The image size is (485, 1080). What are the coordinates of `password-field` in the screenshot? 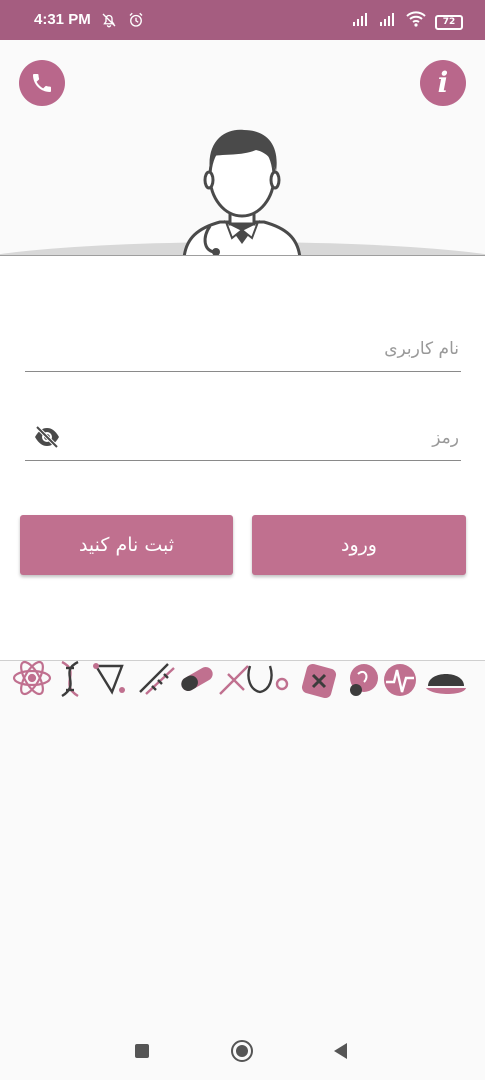 It's located at (243, 438).